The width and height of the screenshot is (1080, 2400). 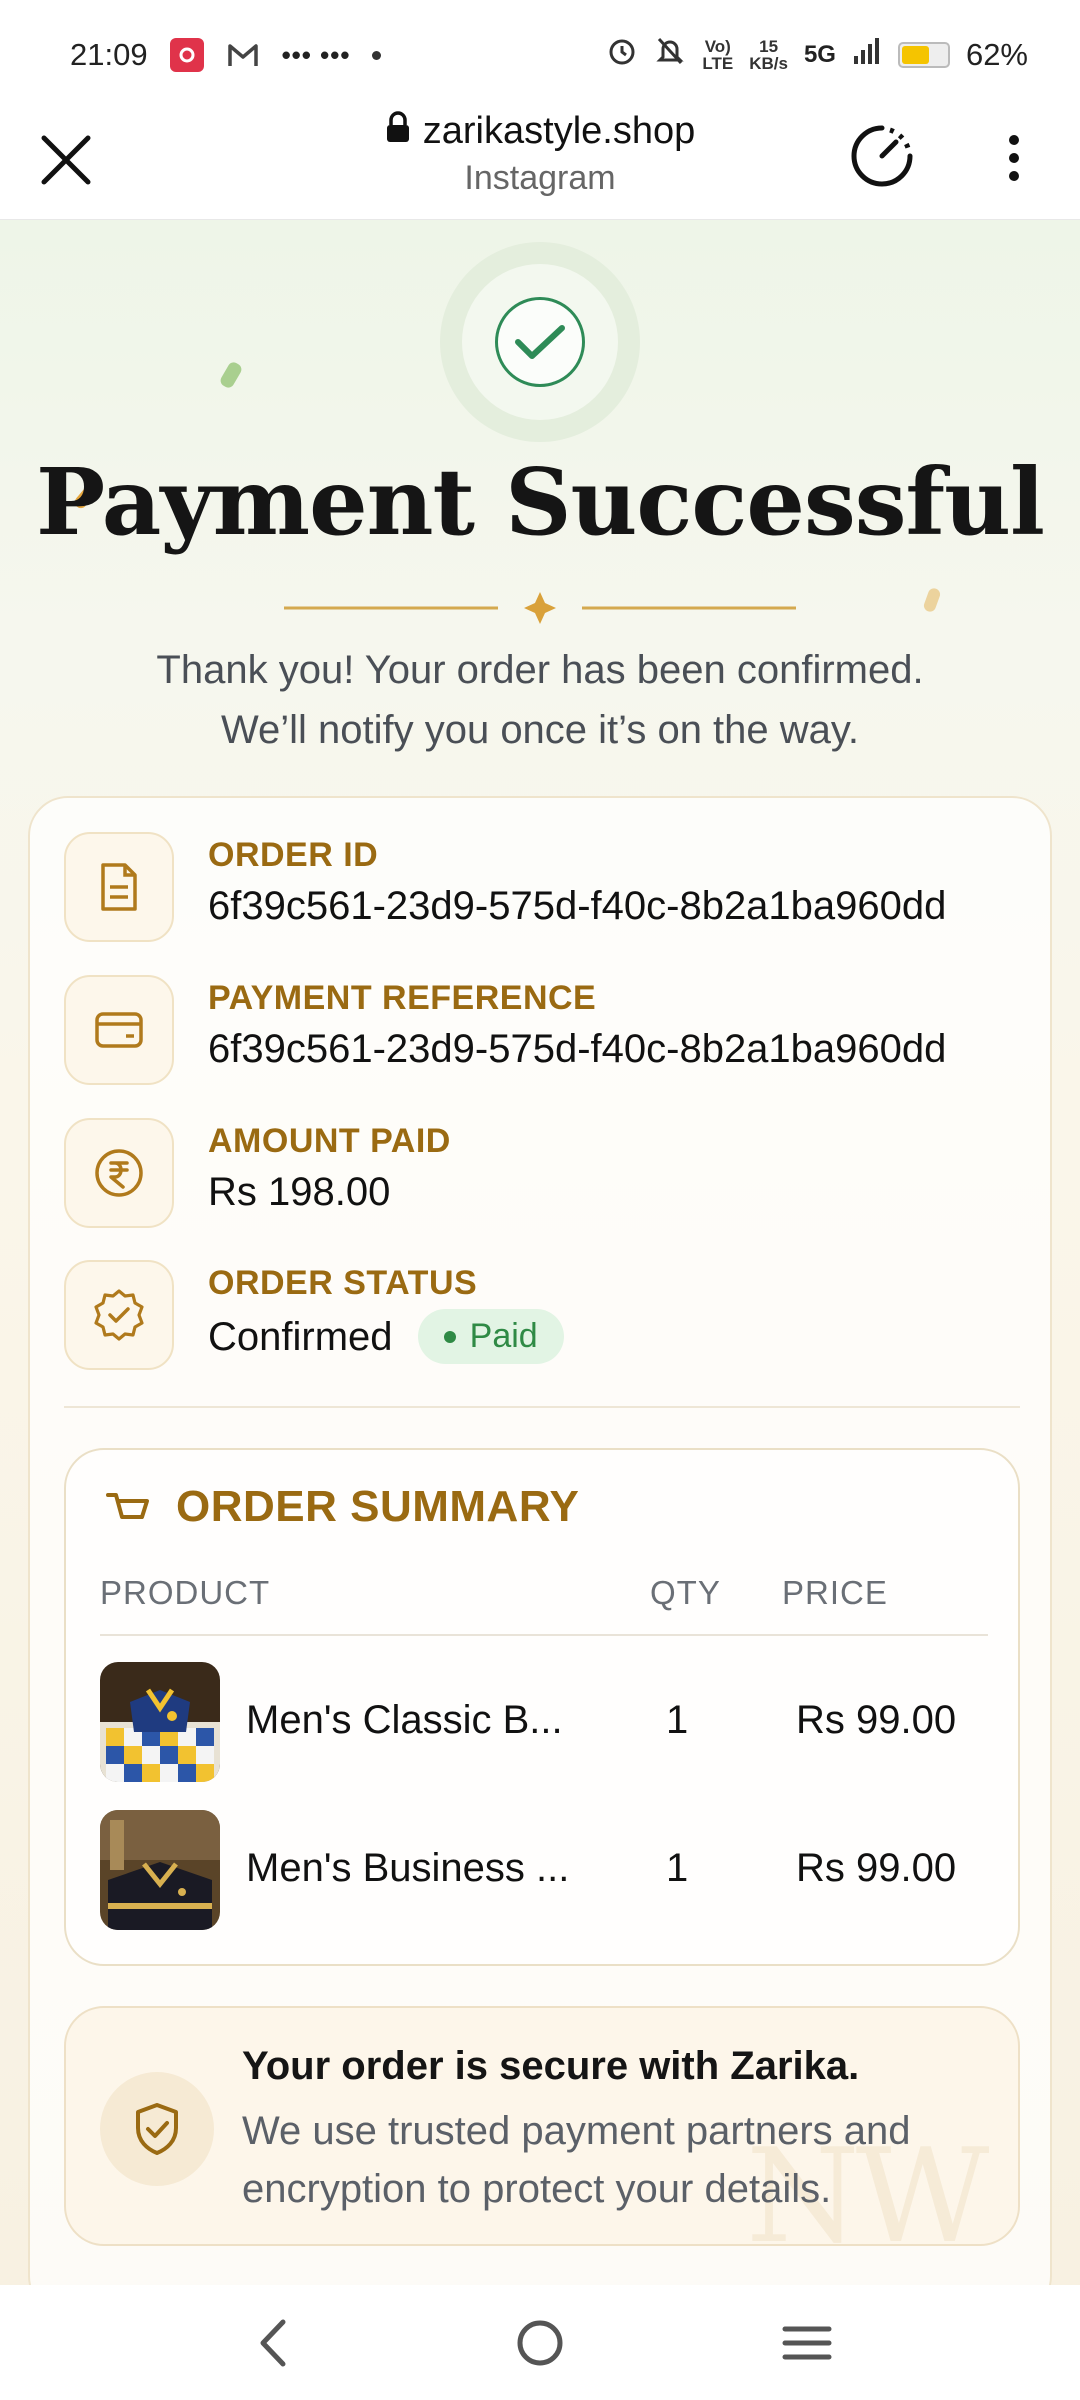 What do you see at coordinates (544, 1635) in the screenshot?
I see `summary-header-divider` at bounding box center [544, 1635].